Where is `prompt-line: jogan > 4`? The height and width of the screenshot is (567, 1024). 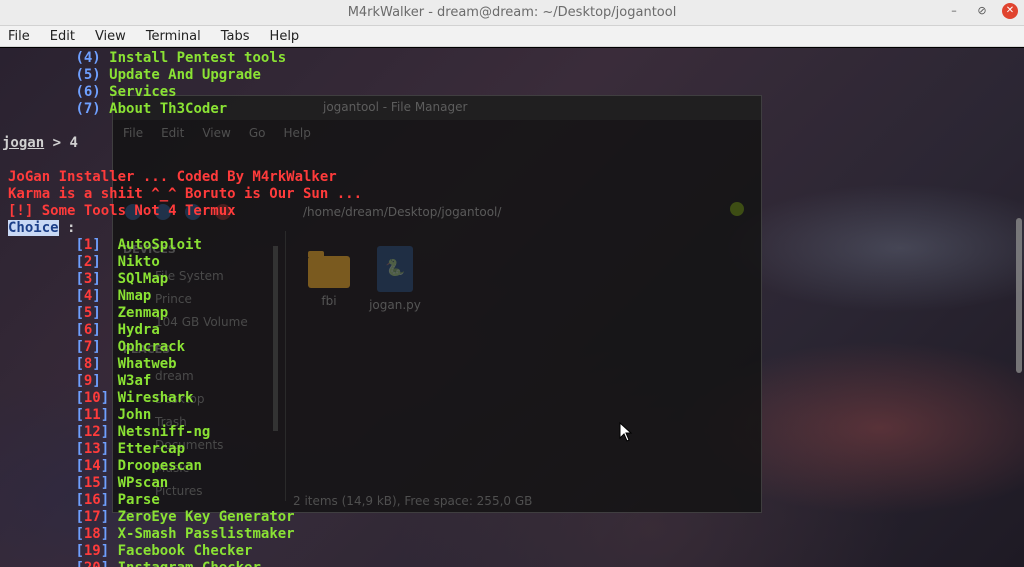
prompt-line: jogan > 4 is located at coordinates (40, 143).